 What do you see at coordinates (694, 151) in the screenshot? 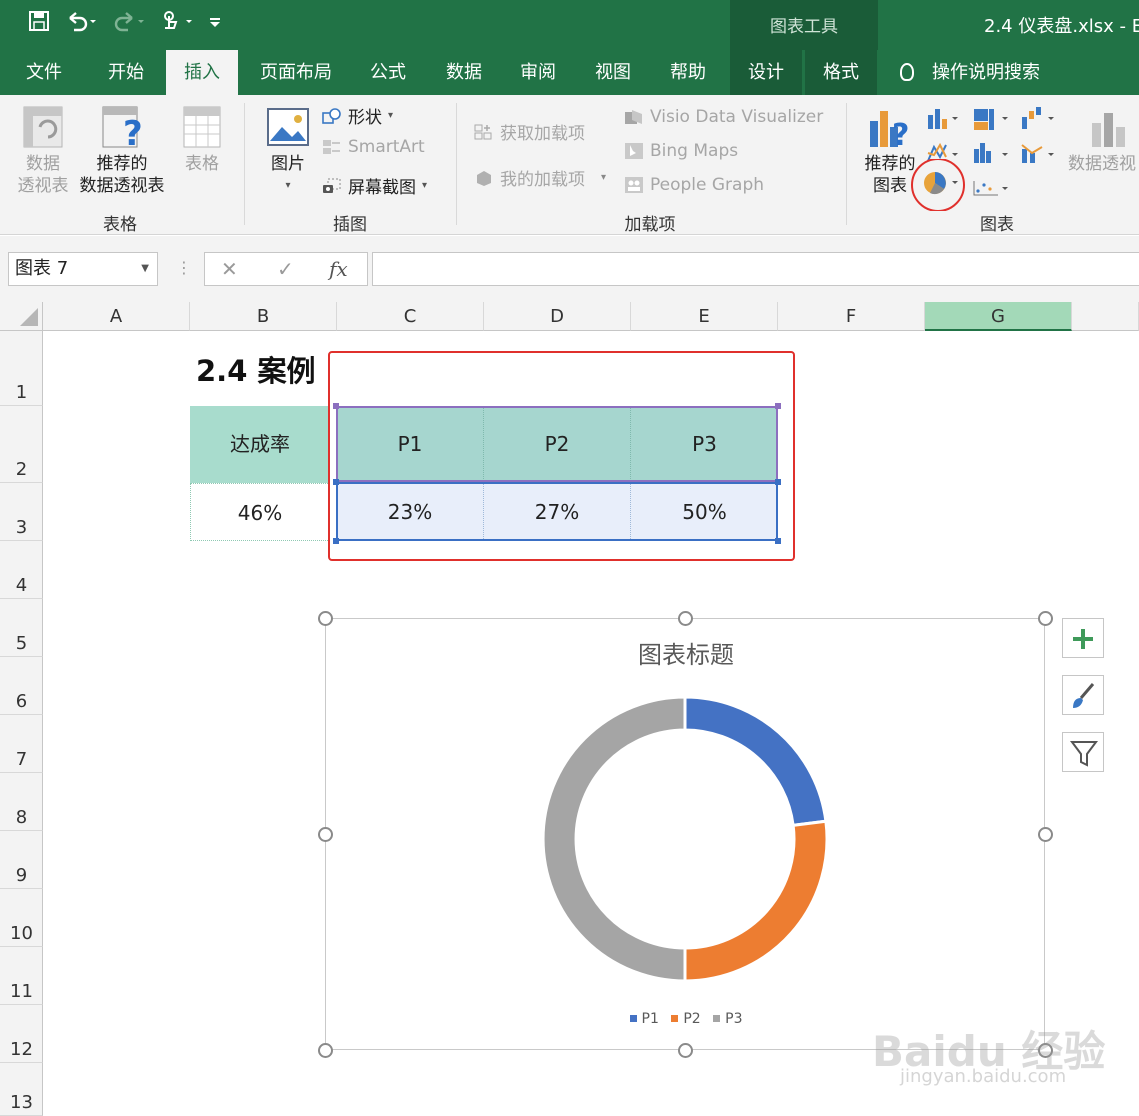
I see `bing-maps-label: Bing Maps` at bounding box center [694, 151].